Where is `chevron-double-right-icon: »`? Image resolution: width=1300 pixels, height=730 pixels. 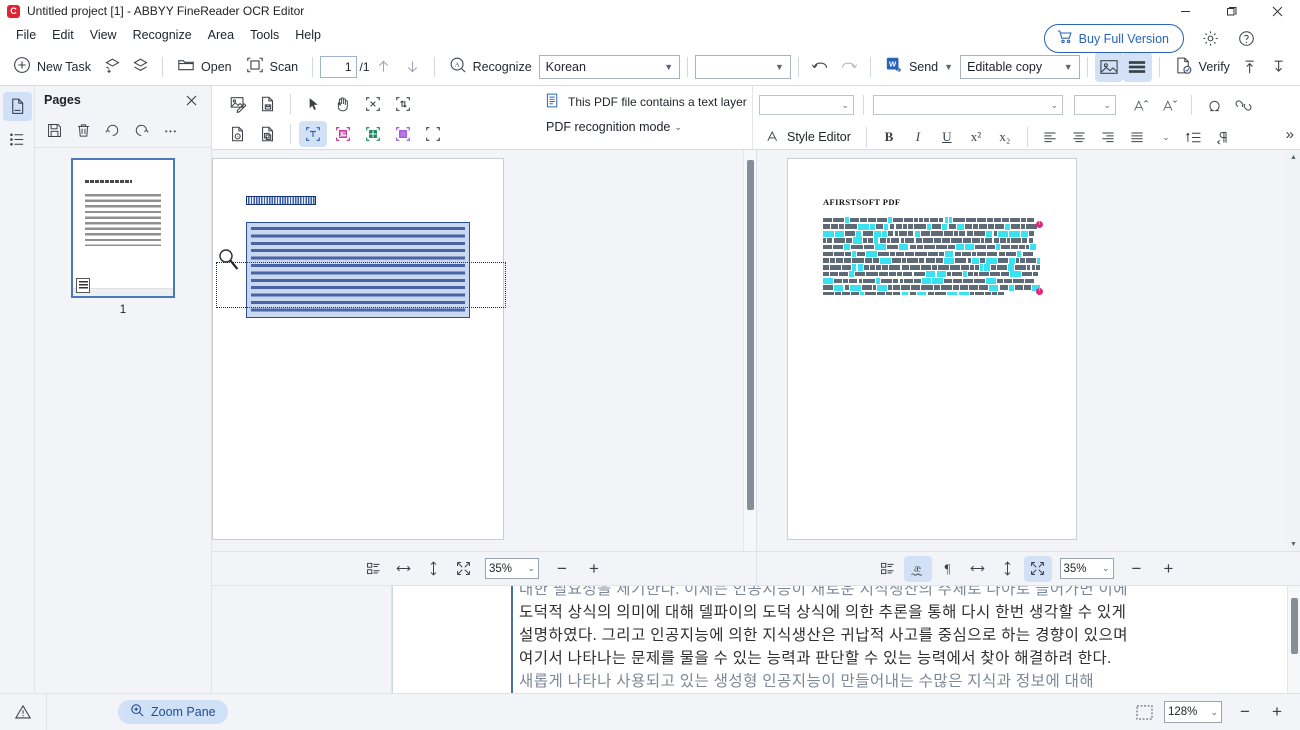 chevron-double-right-icon: » is located at coordinates (1290, 134).